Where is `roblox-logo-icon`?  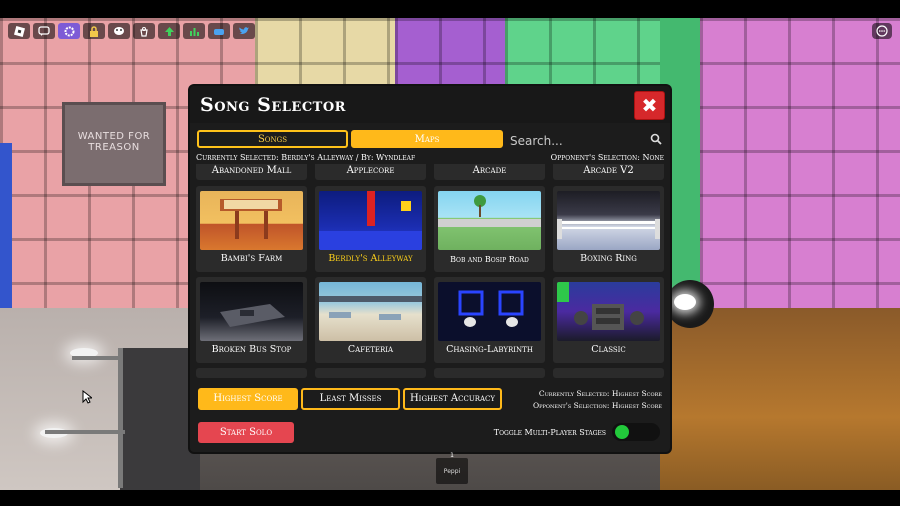 roblox-logo-icon is located at coordinates (19, 31).